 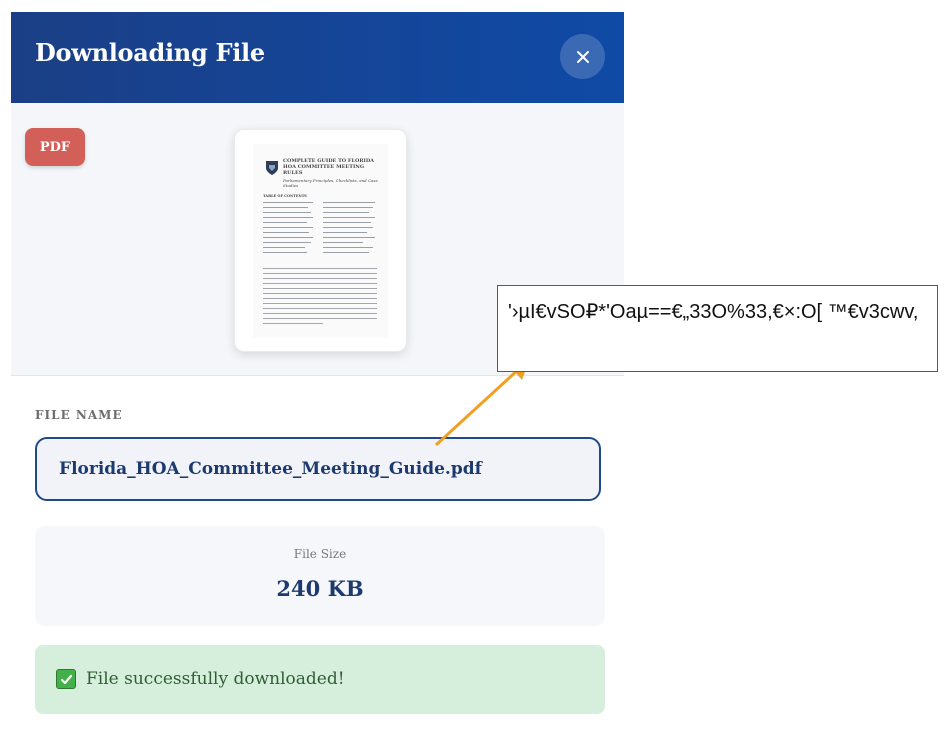 I want to click on annotation-text: '›µI€vSO₽*'Oaµ==€„33O%33,€×:O[ ™€v3cwv,, so click(x=713, y=312).